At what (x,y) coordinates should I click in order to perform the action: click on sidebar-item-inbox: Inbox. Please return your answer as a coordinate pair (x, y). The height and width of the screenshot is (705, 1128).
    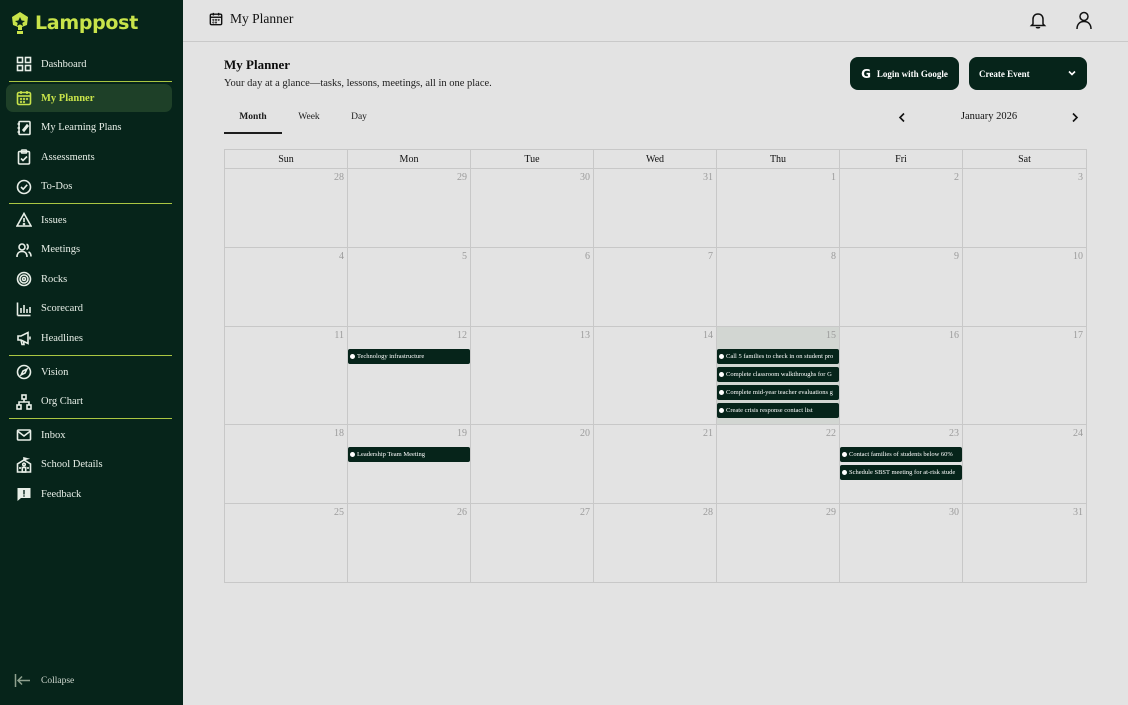
    Looking at the image, I should click on (89, 435).